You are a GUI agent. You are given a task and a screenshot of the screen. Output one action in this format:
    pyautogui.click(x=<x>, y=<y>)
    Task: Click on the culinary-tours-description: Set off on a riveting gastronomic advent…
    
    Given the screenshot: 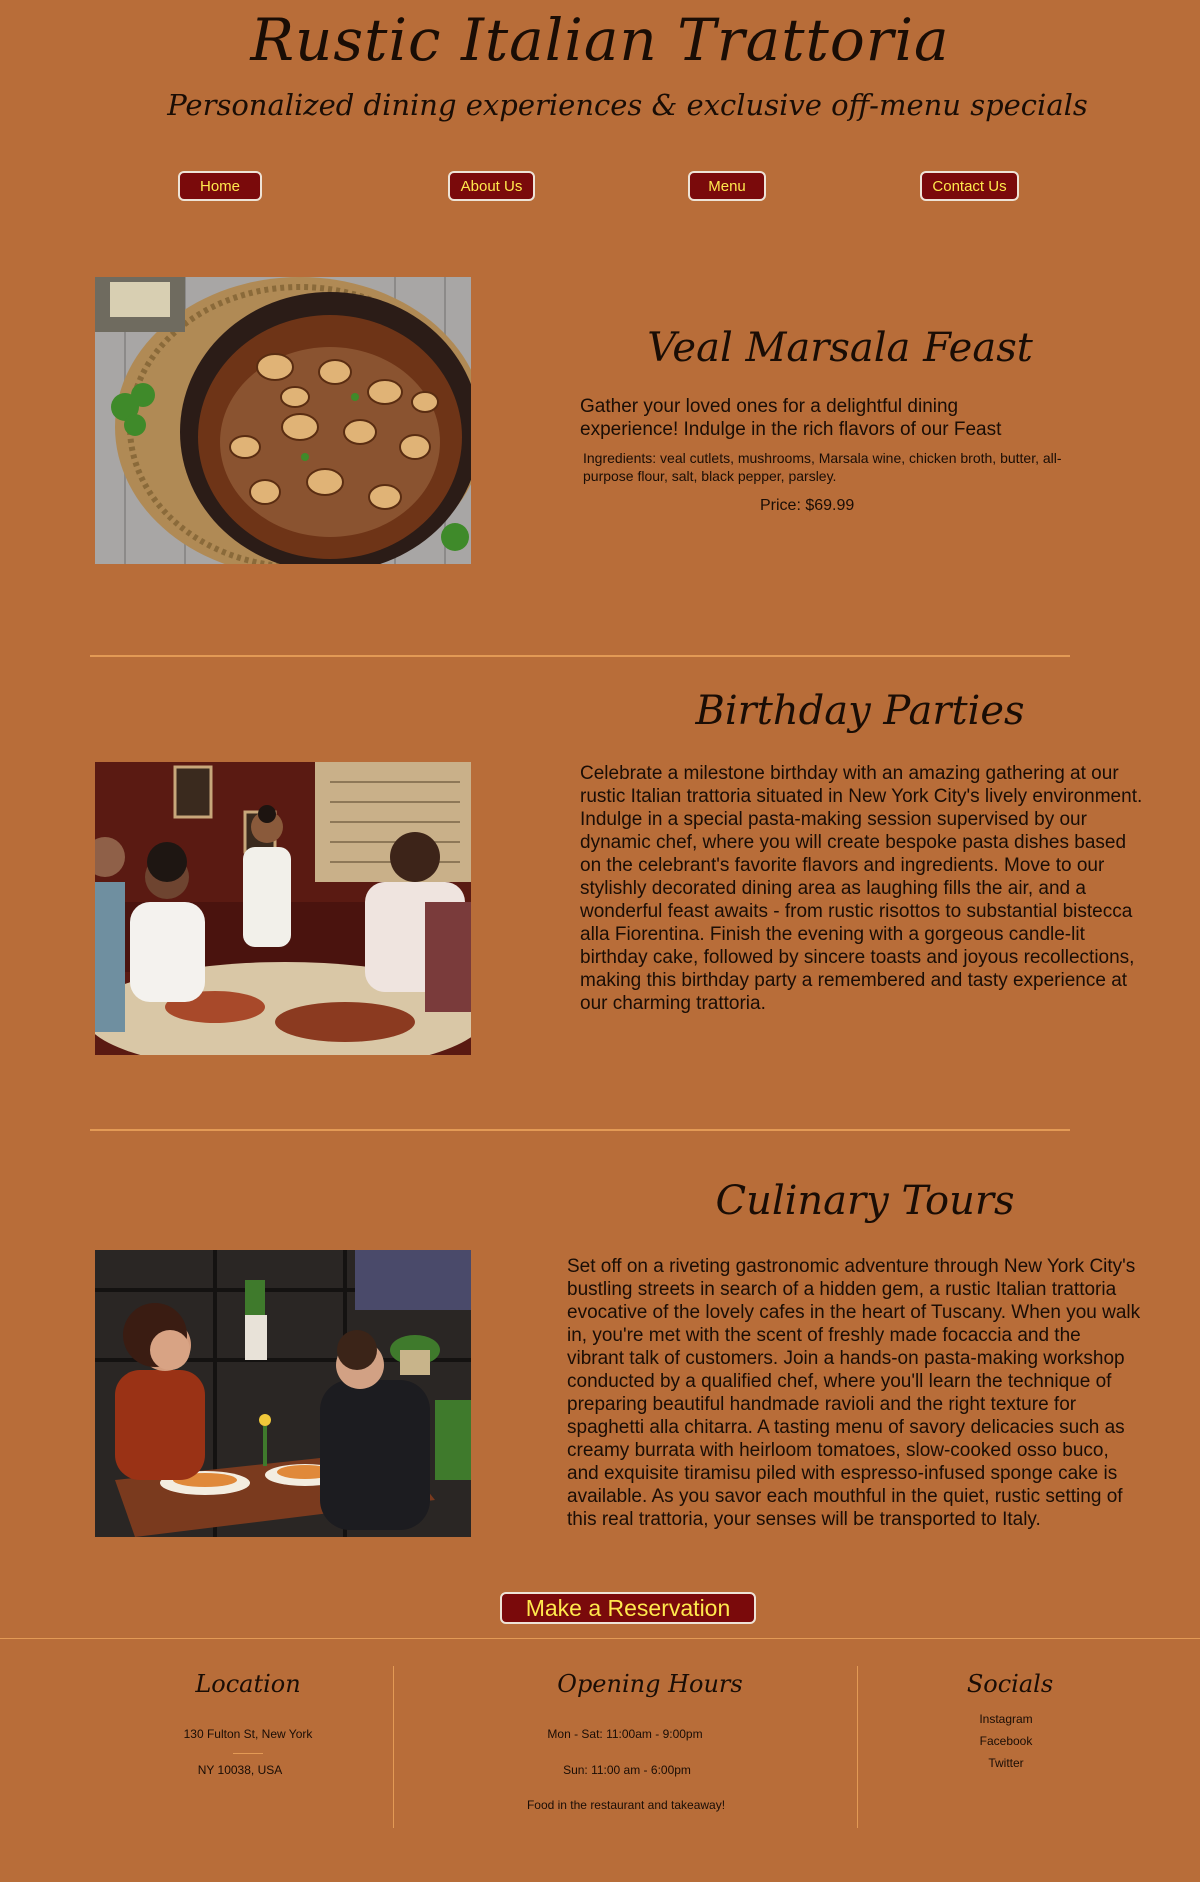 What is the action you would take?
    pyautogui.click(x=854, y=1393)
    